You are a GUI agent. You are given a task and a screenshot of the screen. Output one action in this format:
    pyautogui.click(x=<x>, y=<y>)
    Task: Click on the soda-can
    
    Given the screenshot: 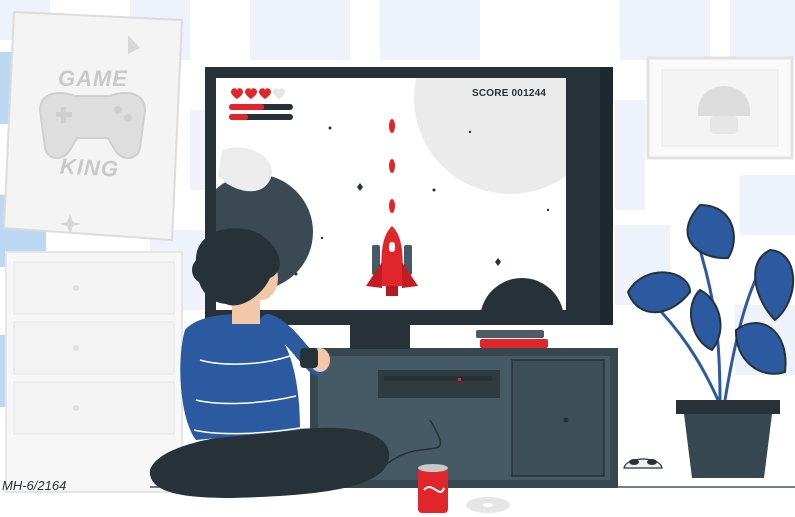 What is the action you would take?
    pyautogui.click(x=433, y=488)
    